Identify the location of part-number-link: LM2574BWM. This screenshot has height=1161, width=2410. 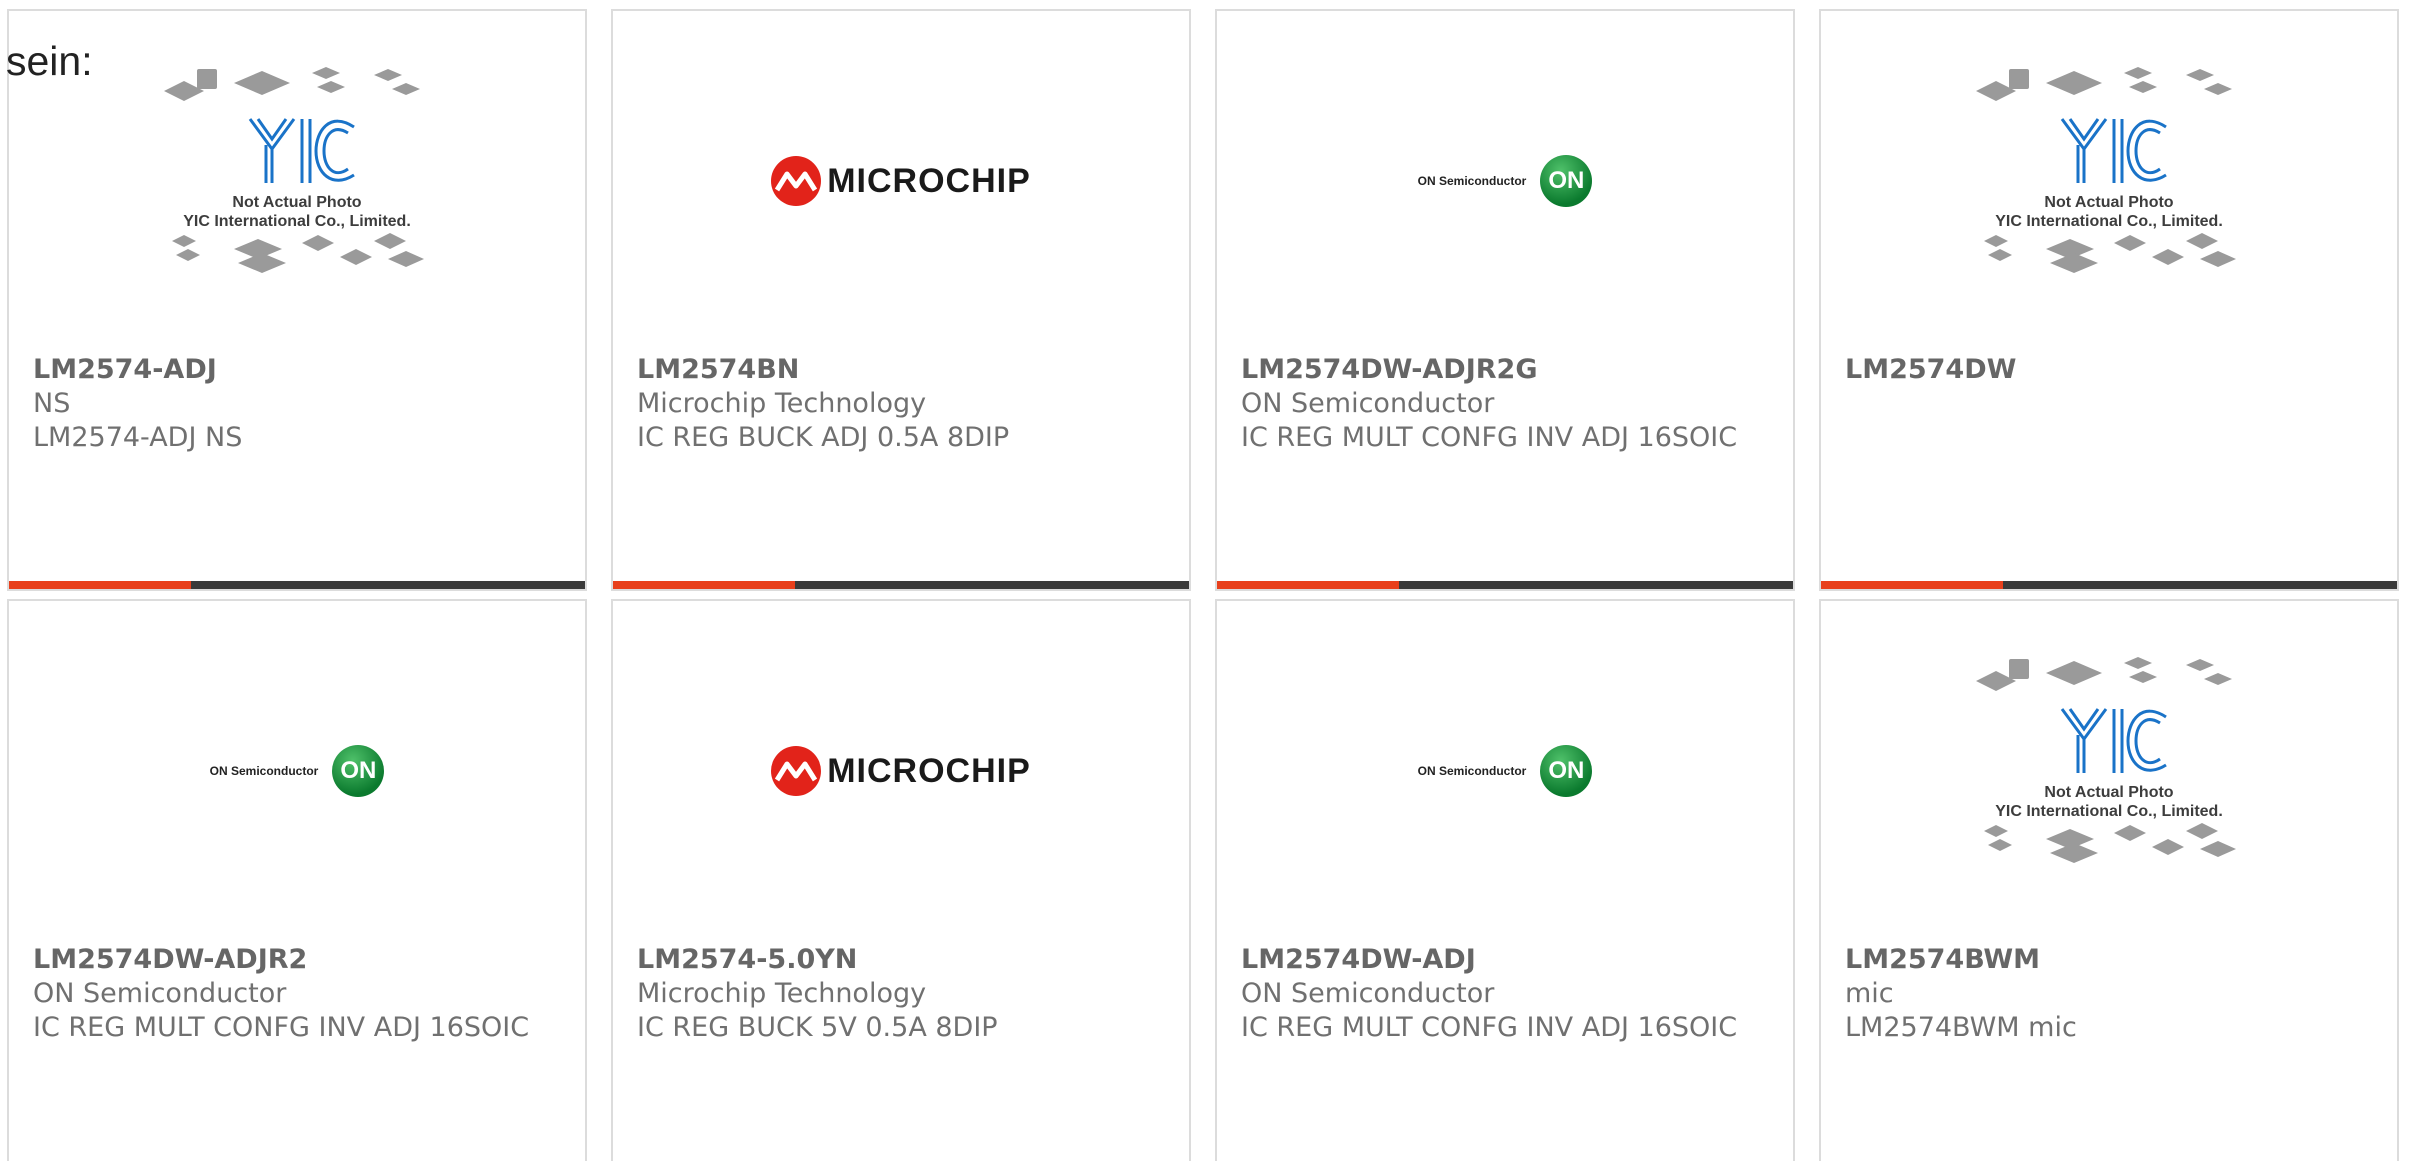
(2109, 960).